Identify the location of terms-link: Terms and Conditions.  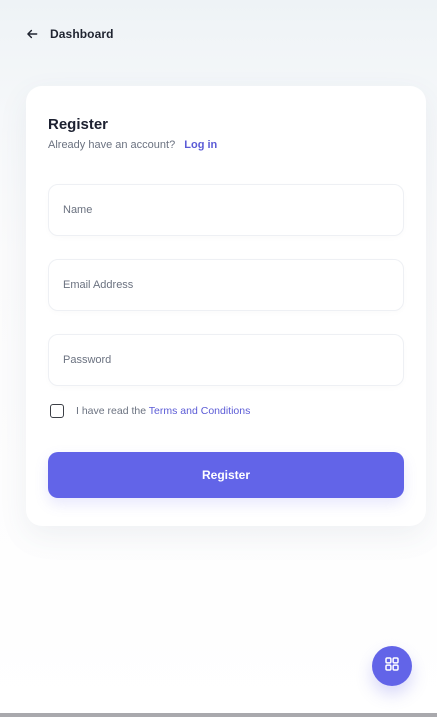
(200, 411).